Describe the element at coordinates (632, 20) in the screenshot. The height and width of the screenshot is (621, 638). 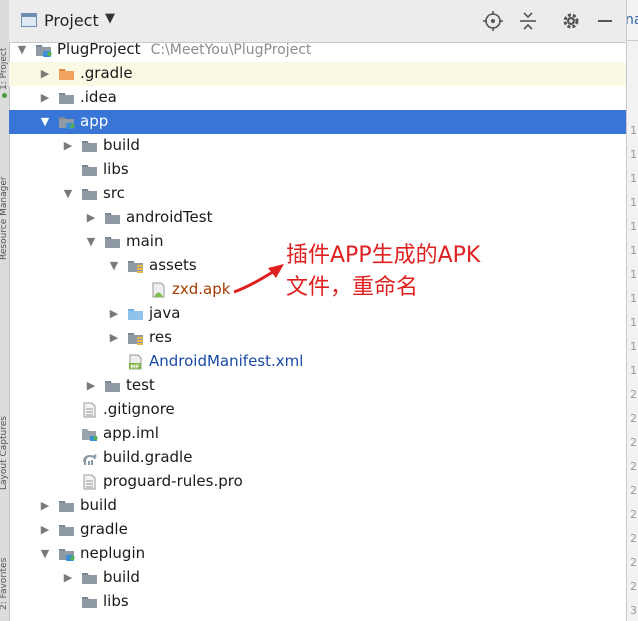
I see `editor-tab: na` at that location.